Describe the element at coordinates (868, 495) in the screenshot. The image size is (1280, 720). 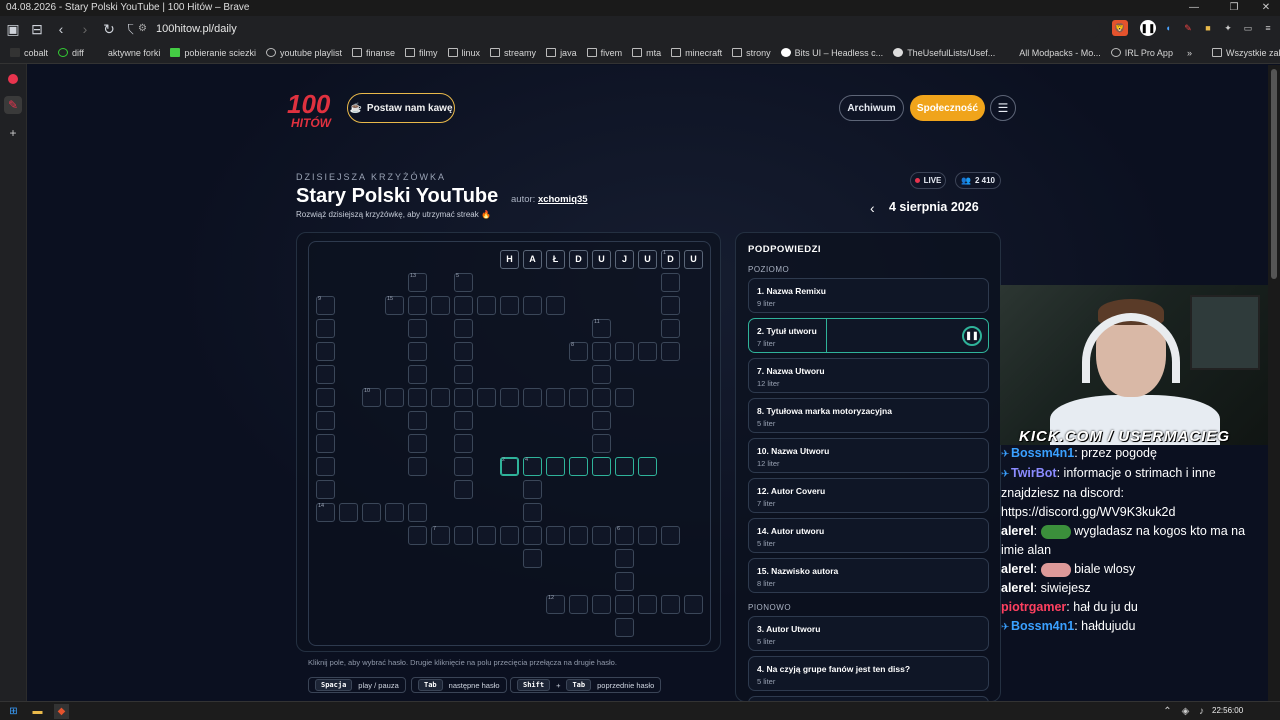
I see `clue-across-12: 12. Autor Coveru 7 liter` at that location.